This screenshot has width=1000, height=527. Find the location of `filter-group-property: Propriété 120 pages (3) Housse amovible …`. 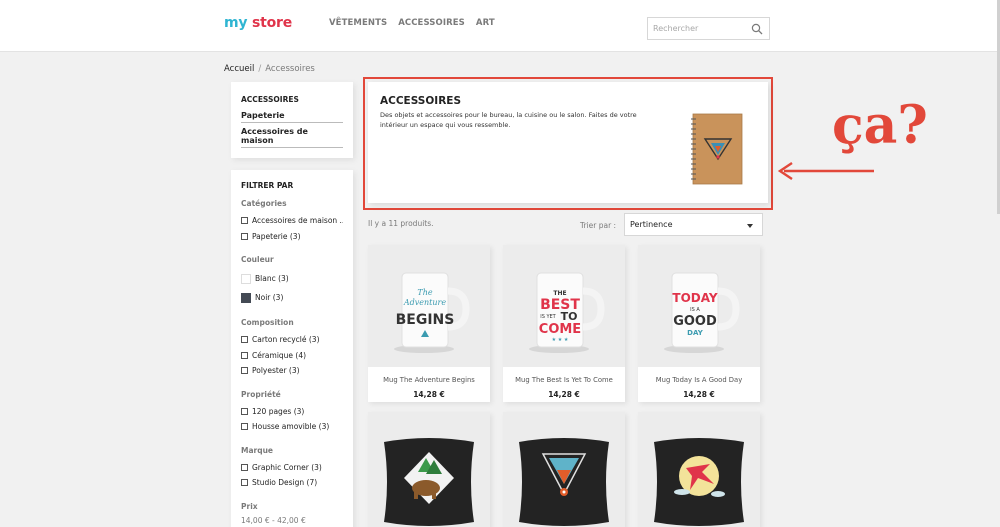

filter-group-property: Propriété 120 pages (3) Housse amovible … is located at coordinates (292, 412).